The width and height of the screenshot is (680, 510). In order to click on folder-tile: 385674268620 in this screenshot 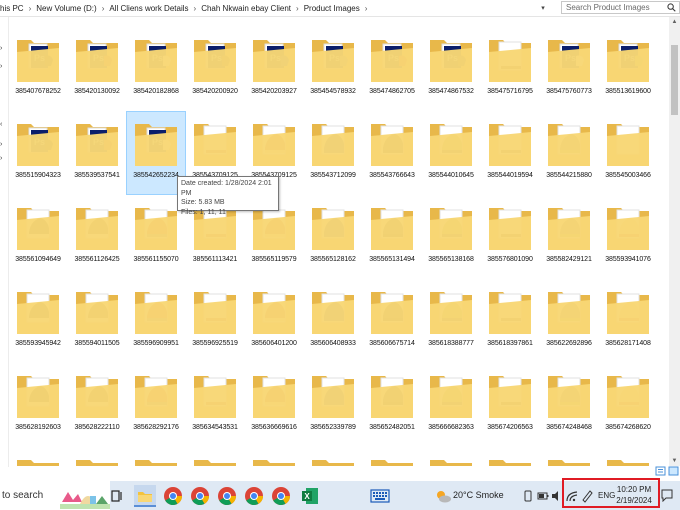, I will do `click(628, 405)`.